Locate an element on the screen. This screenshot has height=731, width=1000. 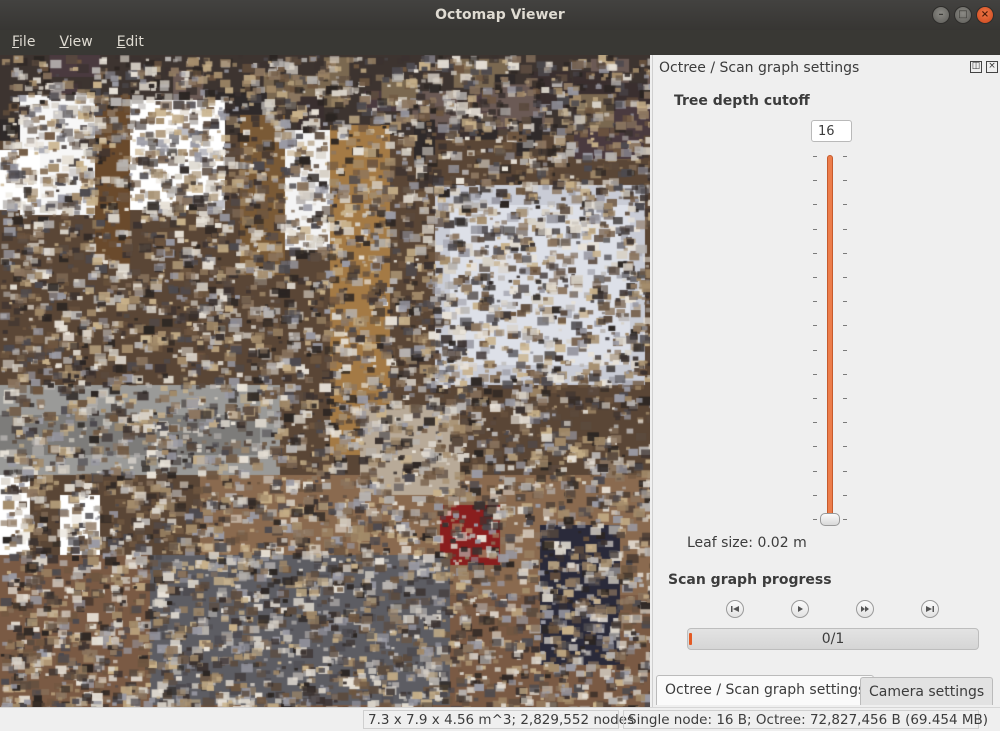
tree-depth-slider is located at coordinates (830, 338).